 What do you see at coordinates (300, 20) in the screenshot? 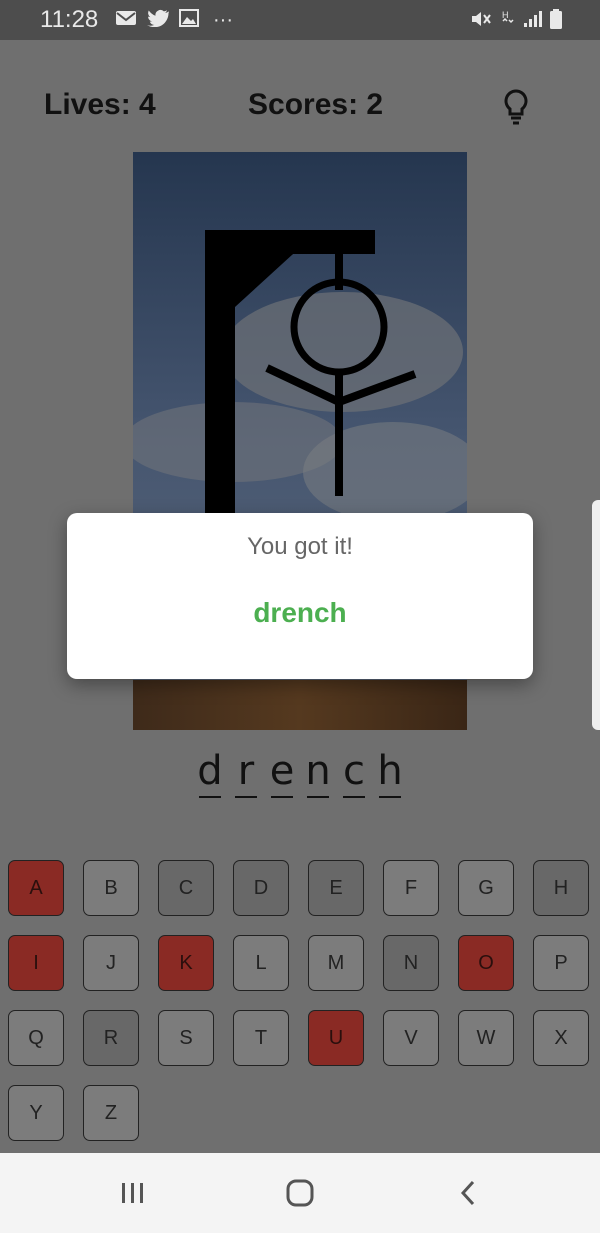
I see `status-bar: 11:28 ··· H` at bounding box center [300, 20].